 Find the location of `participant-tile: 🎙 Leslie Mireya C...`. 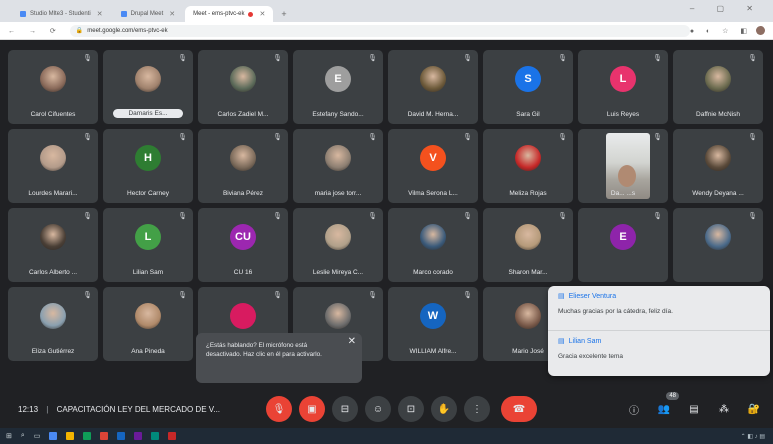

participant-tile: 🎙 Leslie Mireya C... is located at coordinates (338, 245).